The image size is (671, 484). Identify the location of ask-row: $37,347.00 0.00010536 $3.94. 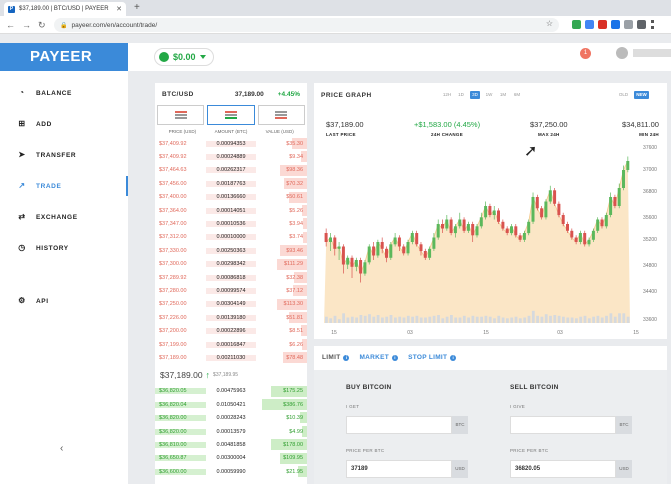
(231, 223).